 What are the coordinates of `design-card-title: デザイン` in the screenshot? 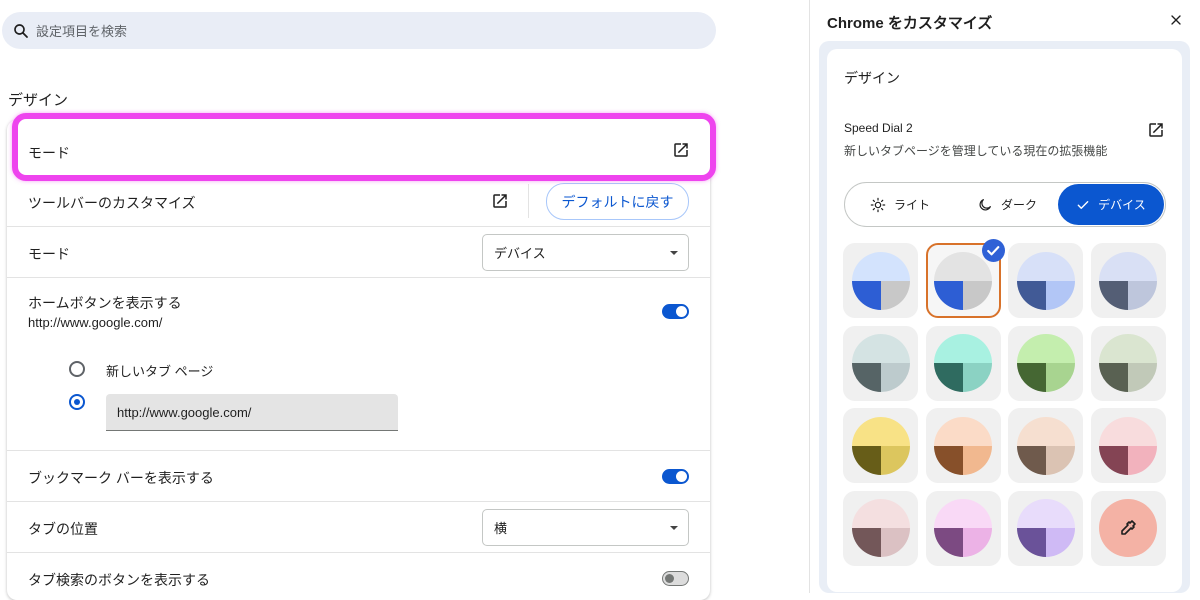 It's located at (872, 78).